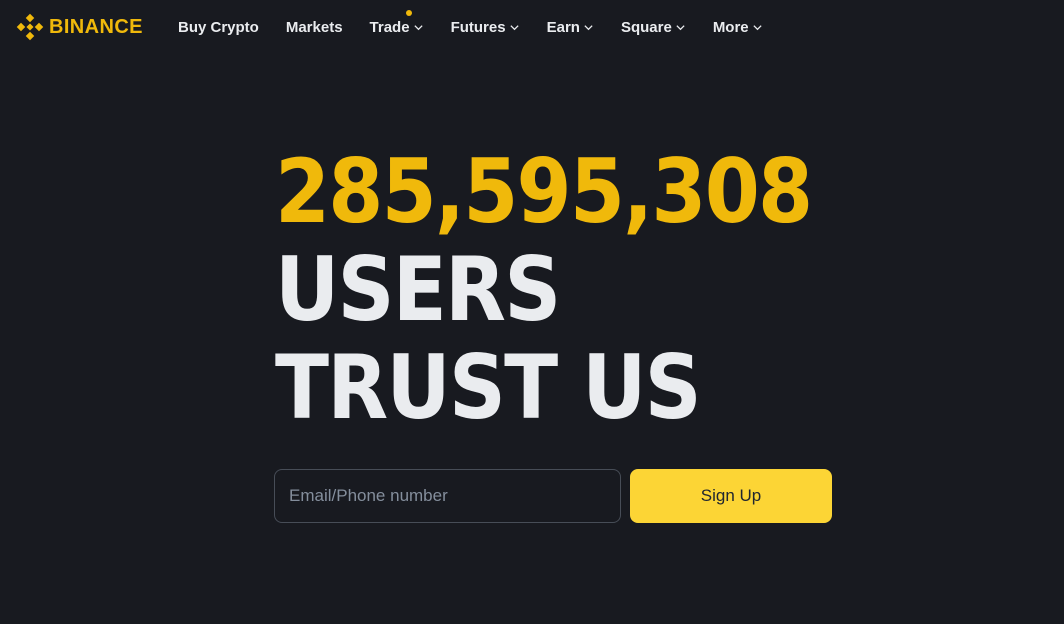 The width and height of the screenshot is (1064, 624). I want to click on nav-markets: Markets, so click(314, 27).